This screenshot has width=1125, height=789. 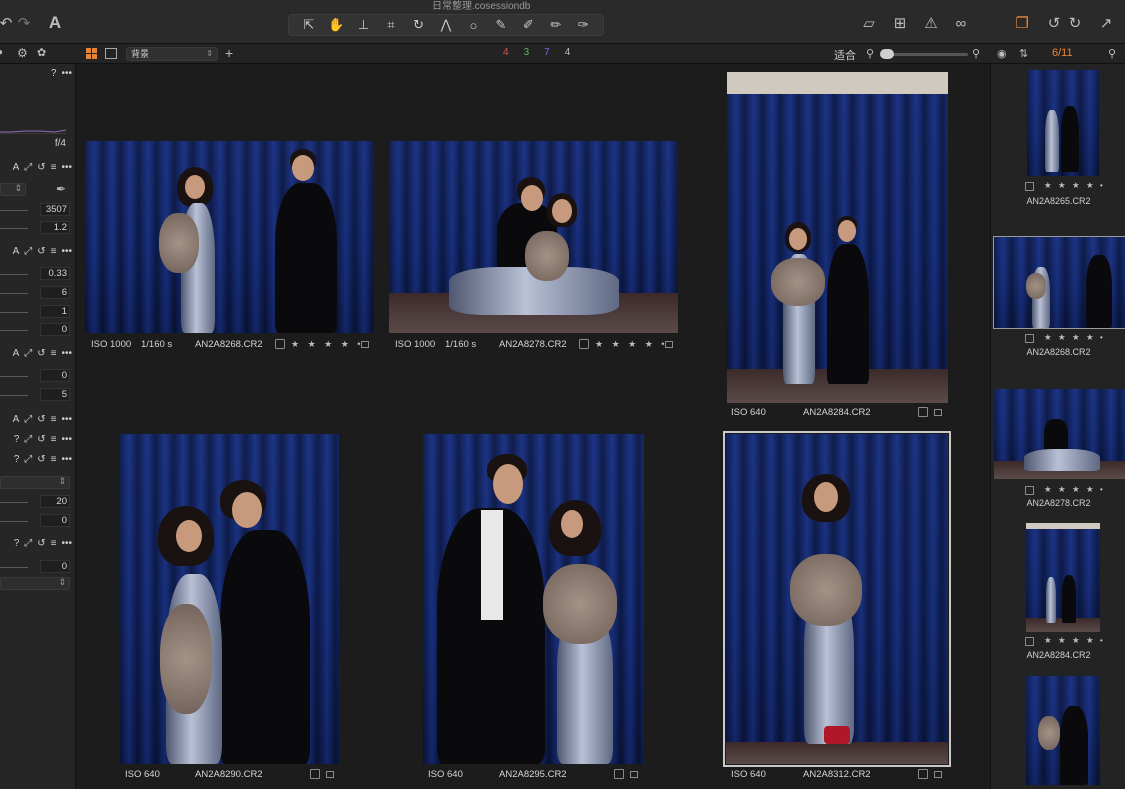 I want to click on kelvin-slider, so click(x=14, y=210).